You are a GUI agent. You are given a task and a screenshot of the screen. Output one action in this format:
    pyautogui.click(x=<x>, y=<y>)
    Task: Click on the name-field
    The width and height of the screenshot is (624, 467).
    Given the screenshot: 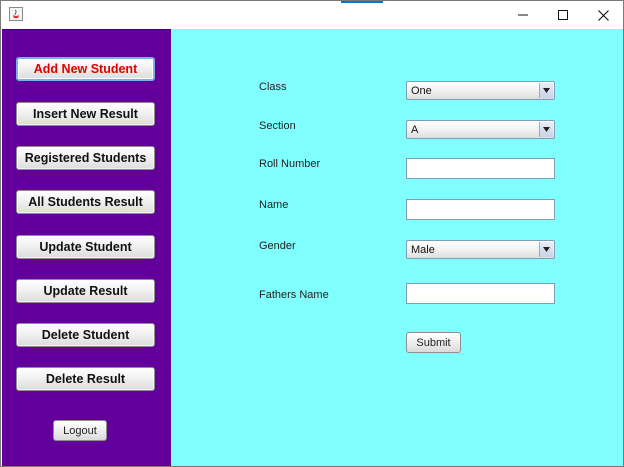 What is the action you would take?
    pyautogui.click(x=480, y=209)
    